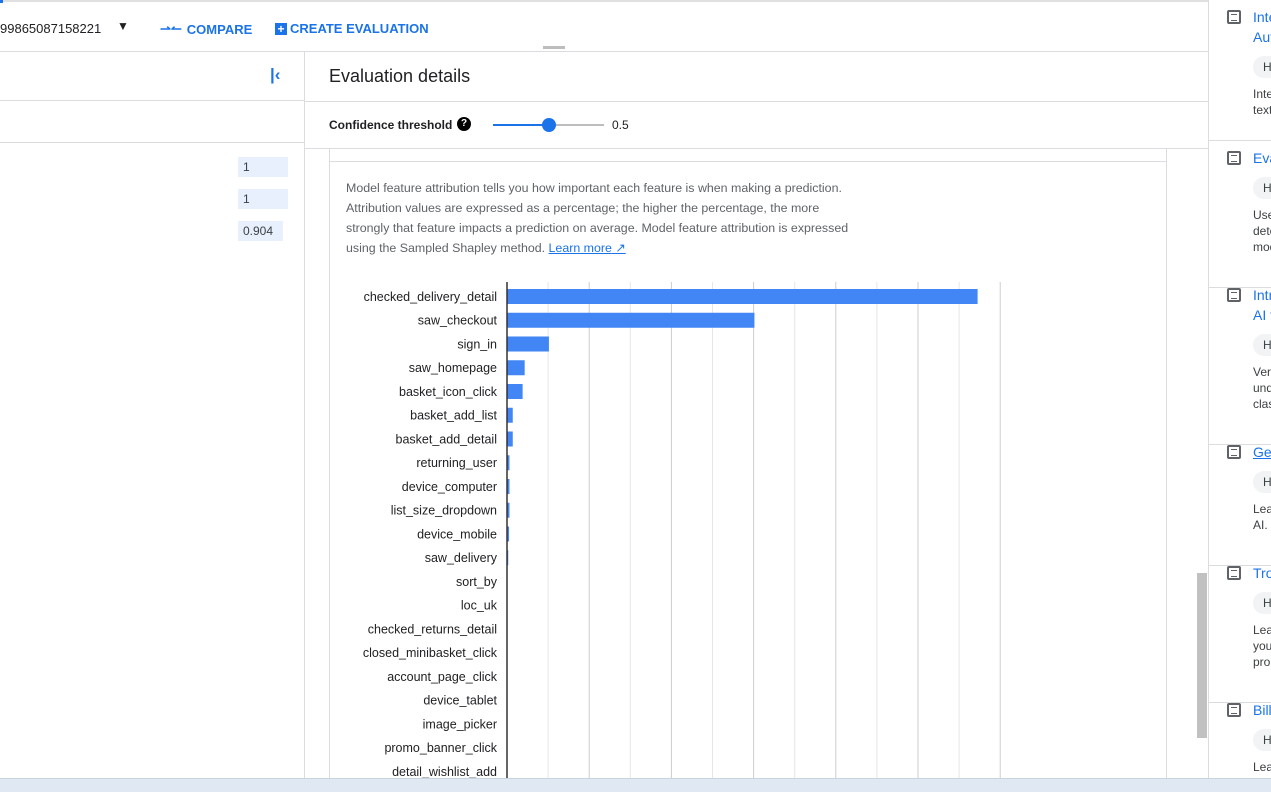 This screenshot has height=792, width=1271. I want to click on slider-fill, so click(521, 125).